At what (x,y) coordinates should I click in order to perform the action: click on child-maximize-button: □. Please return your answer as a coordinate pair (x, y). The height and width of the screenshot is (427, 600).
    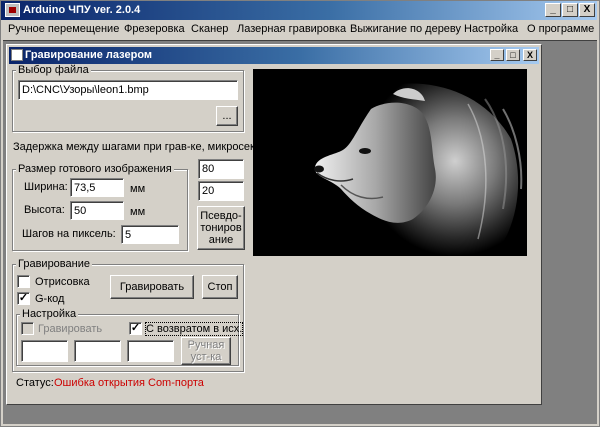
    Looking at the image, I should click on (513, 55).